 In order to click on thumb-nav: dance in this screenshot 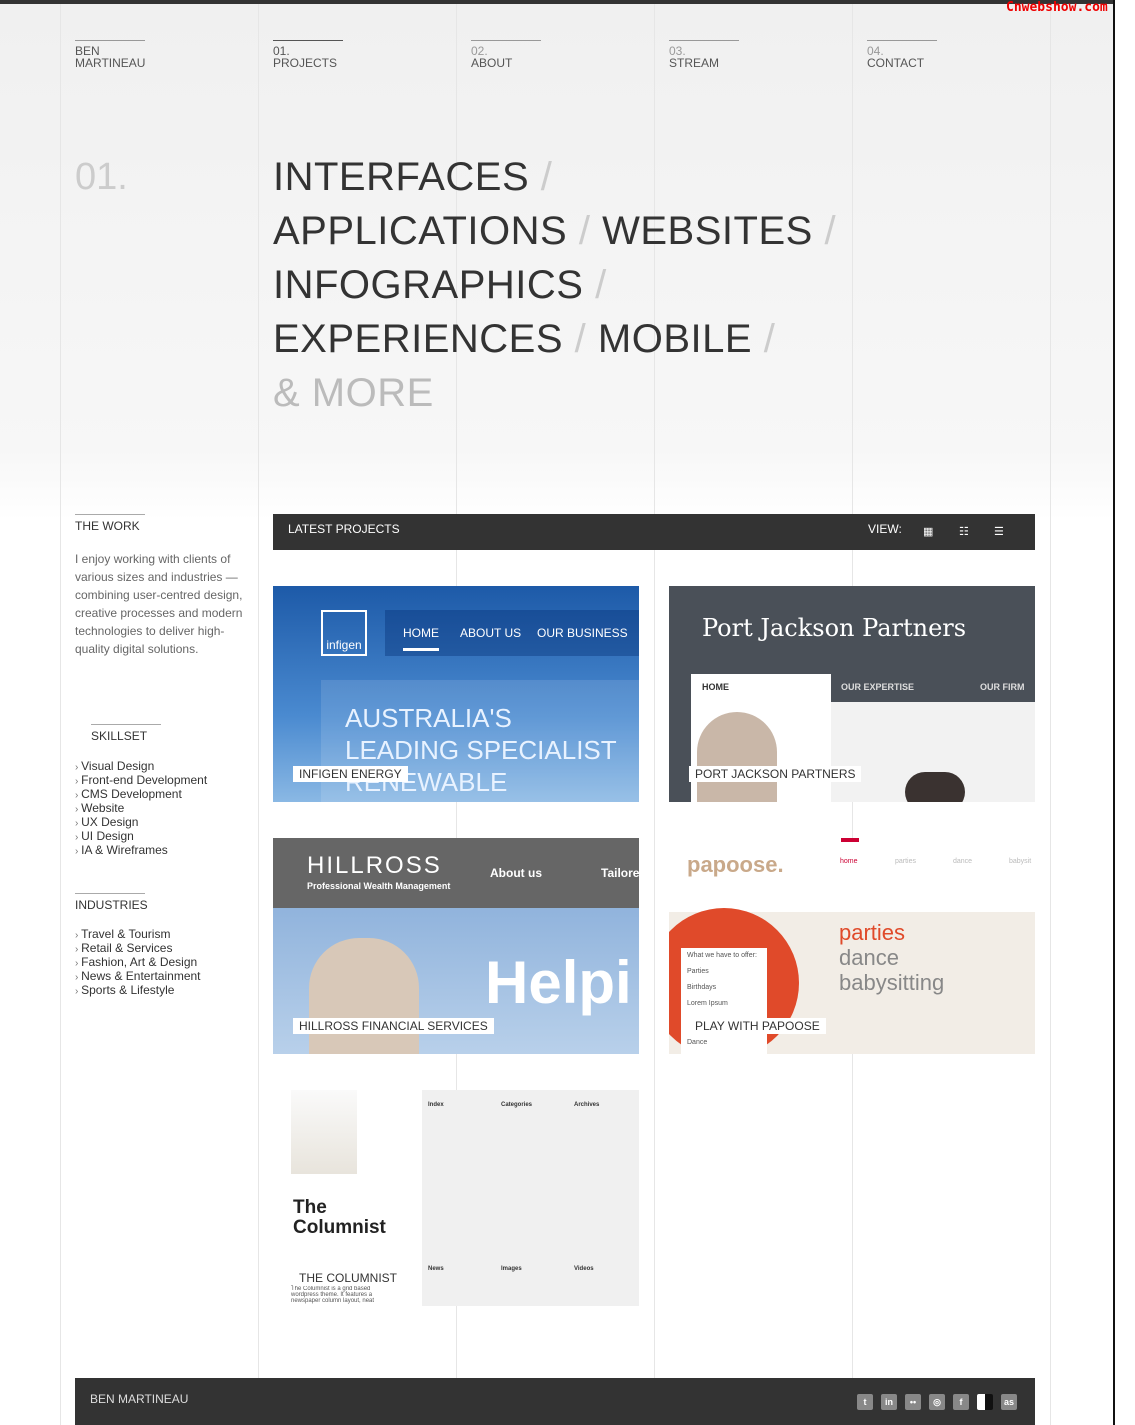, I will do `click(963, 861)`.